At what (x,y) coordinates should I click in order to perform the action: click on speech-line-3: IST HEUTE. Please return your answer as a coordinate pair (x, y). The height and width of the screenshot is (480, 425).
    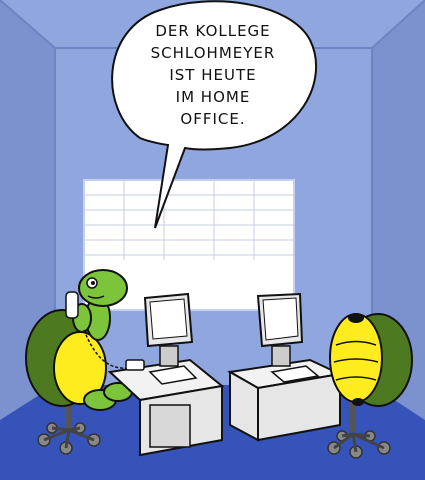
    Looking at the image, I should click on (213, 75).